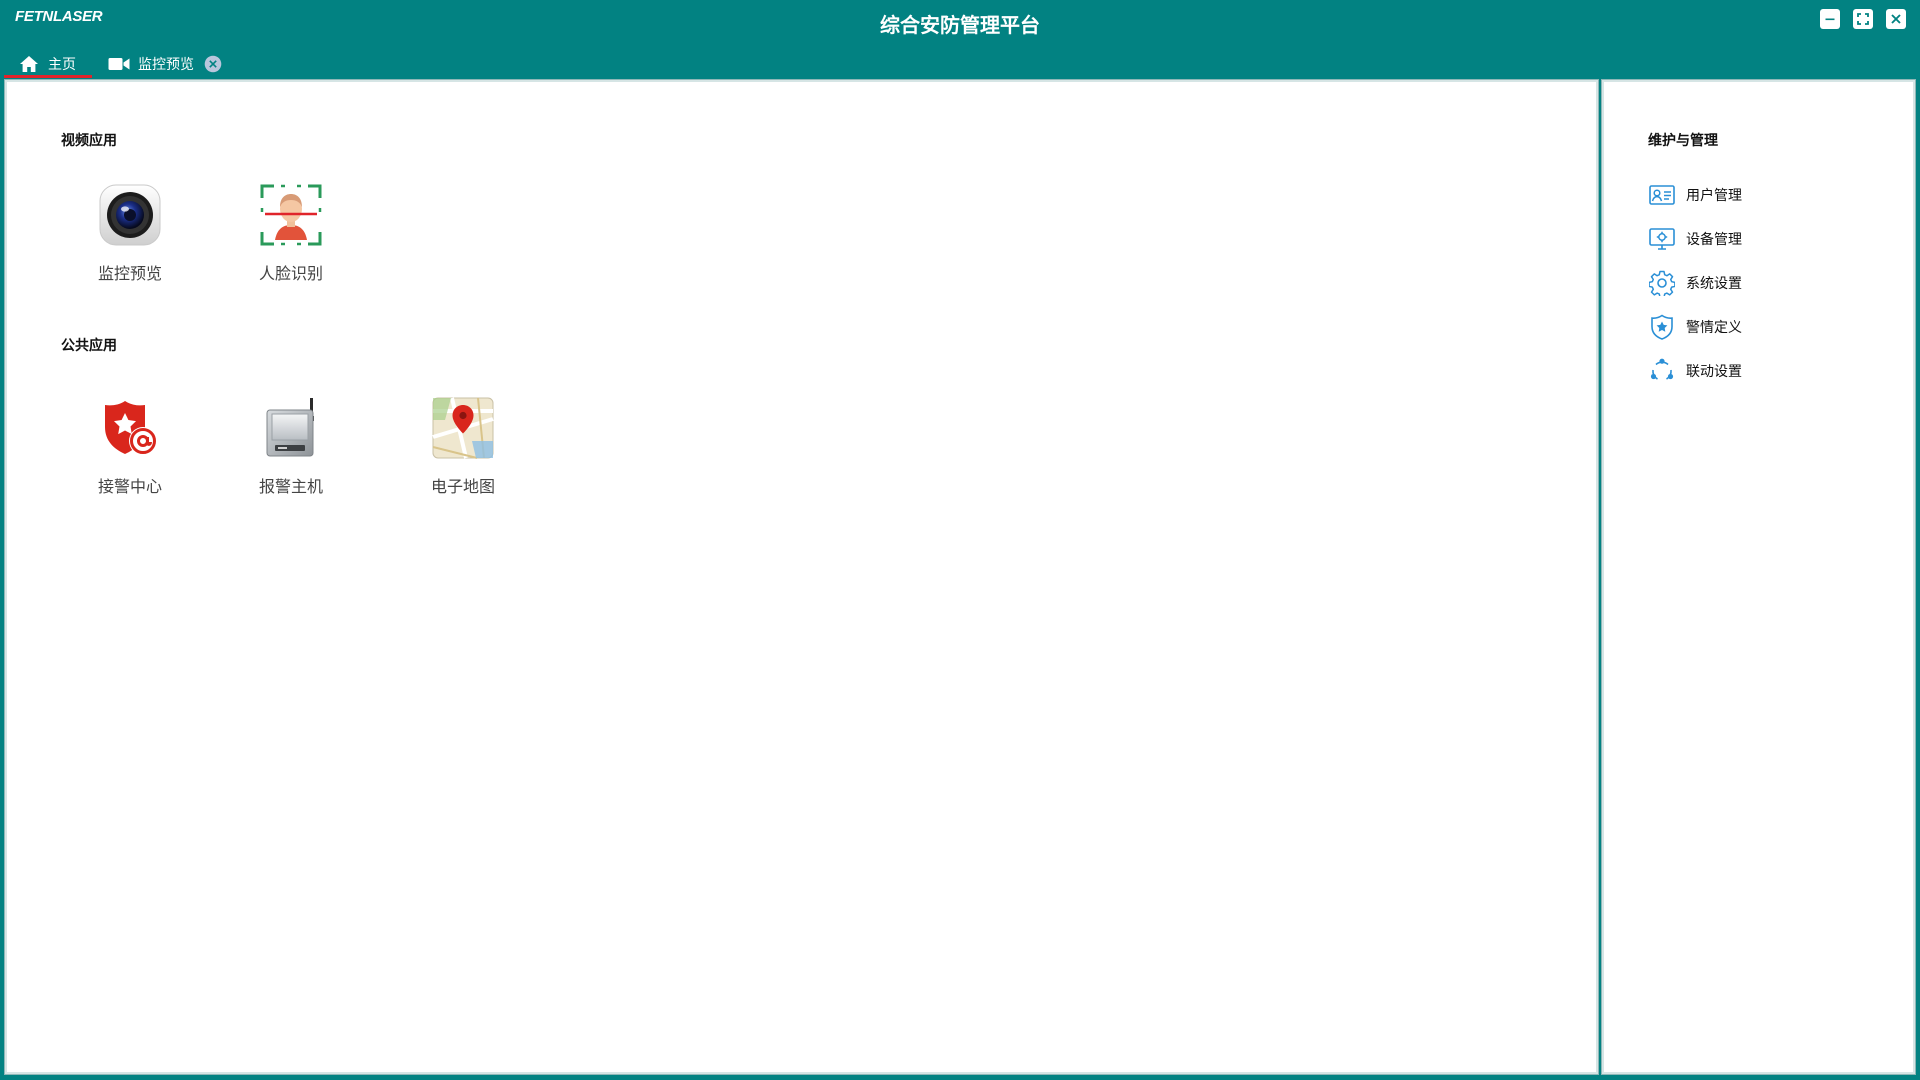 The height and width of the screenshot is (1080, 1920). What do you see at coordinates (29, 64) in the screenshot?
I see `home-icon` at bounding box center [29, 64].